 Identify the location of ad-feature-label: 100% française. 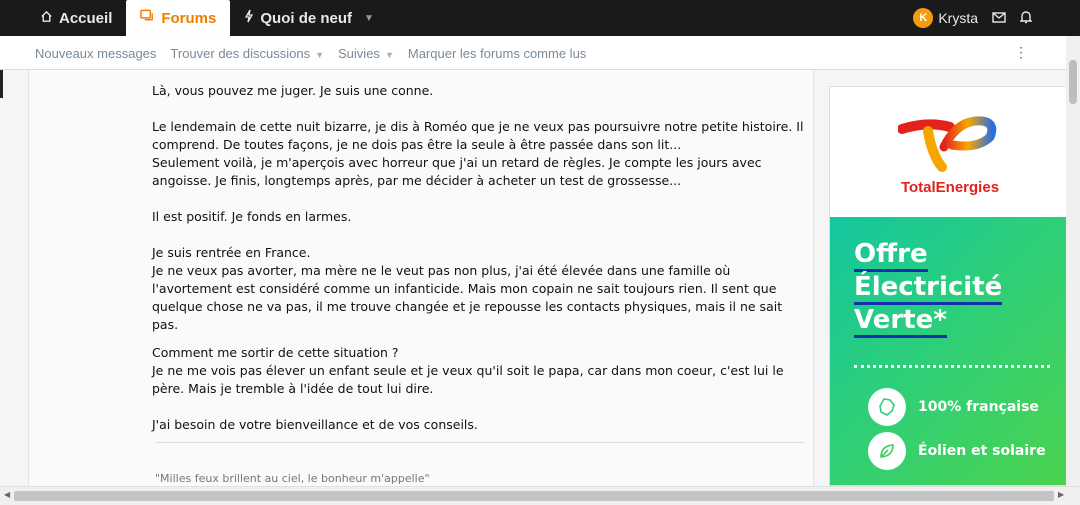
(978, 407).